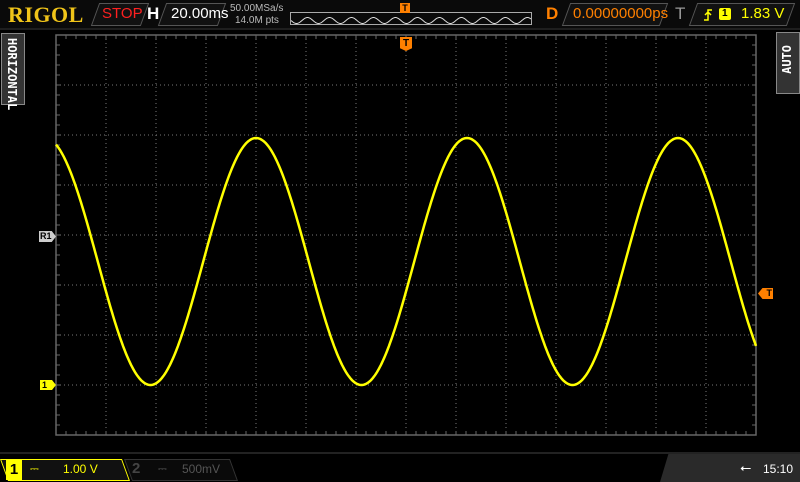 The image size is (800, 482). What do you see at coordinates (136, 468) in the screenshot?
I see `channel2-number: 2` at bounding box center [136, 468].